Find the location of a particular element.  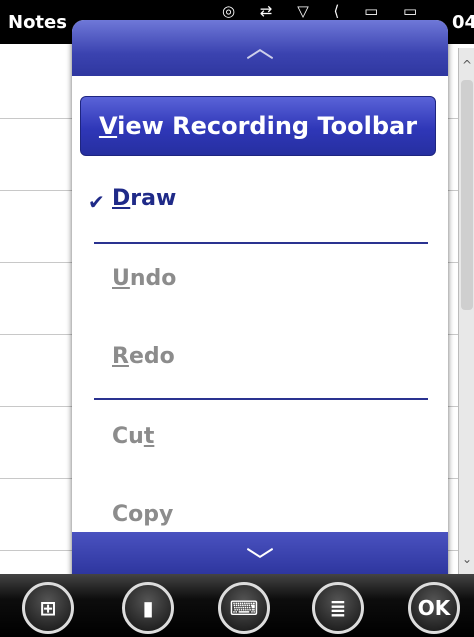

mnemonic-letter: t is located at coordinates (149, 436).